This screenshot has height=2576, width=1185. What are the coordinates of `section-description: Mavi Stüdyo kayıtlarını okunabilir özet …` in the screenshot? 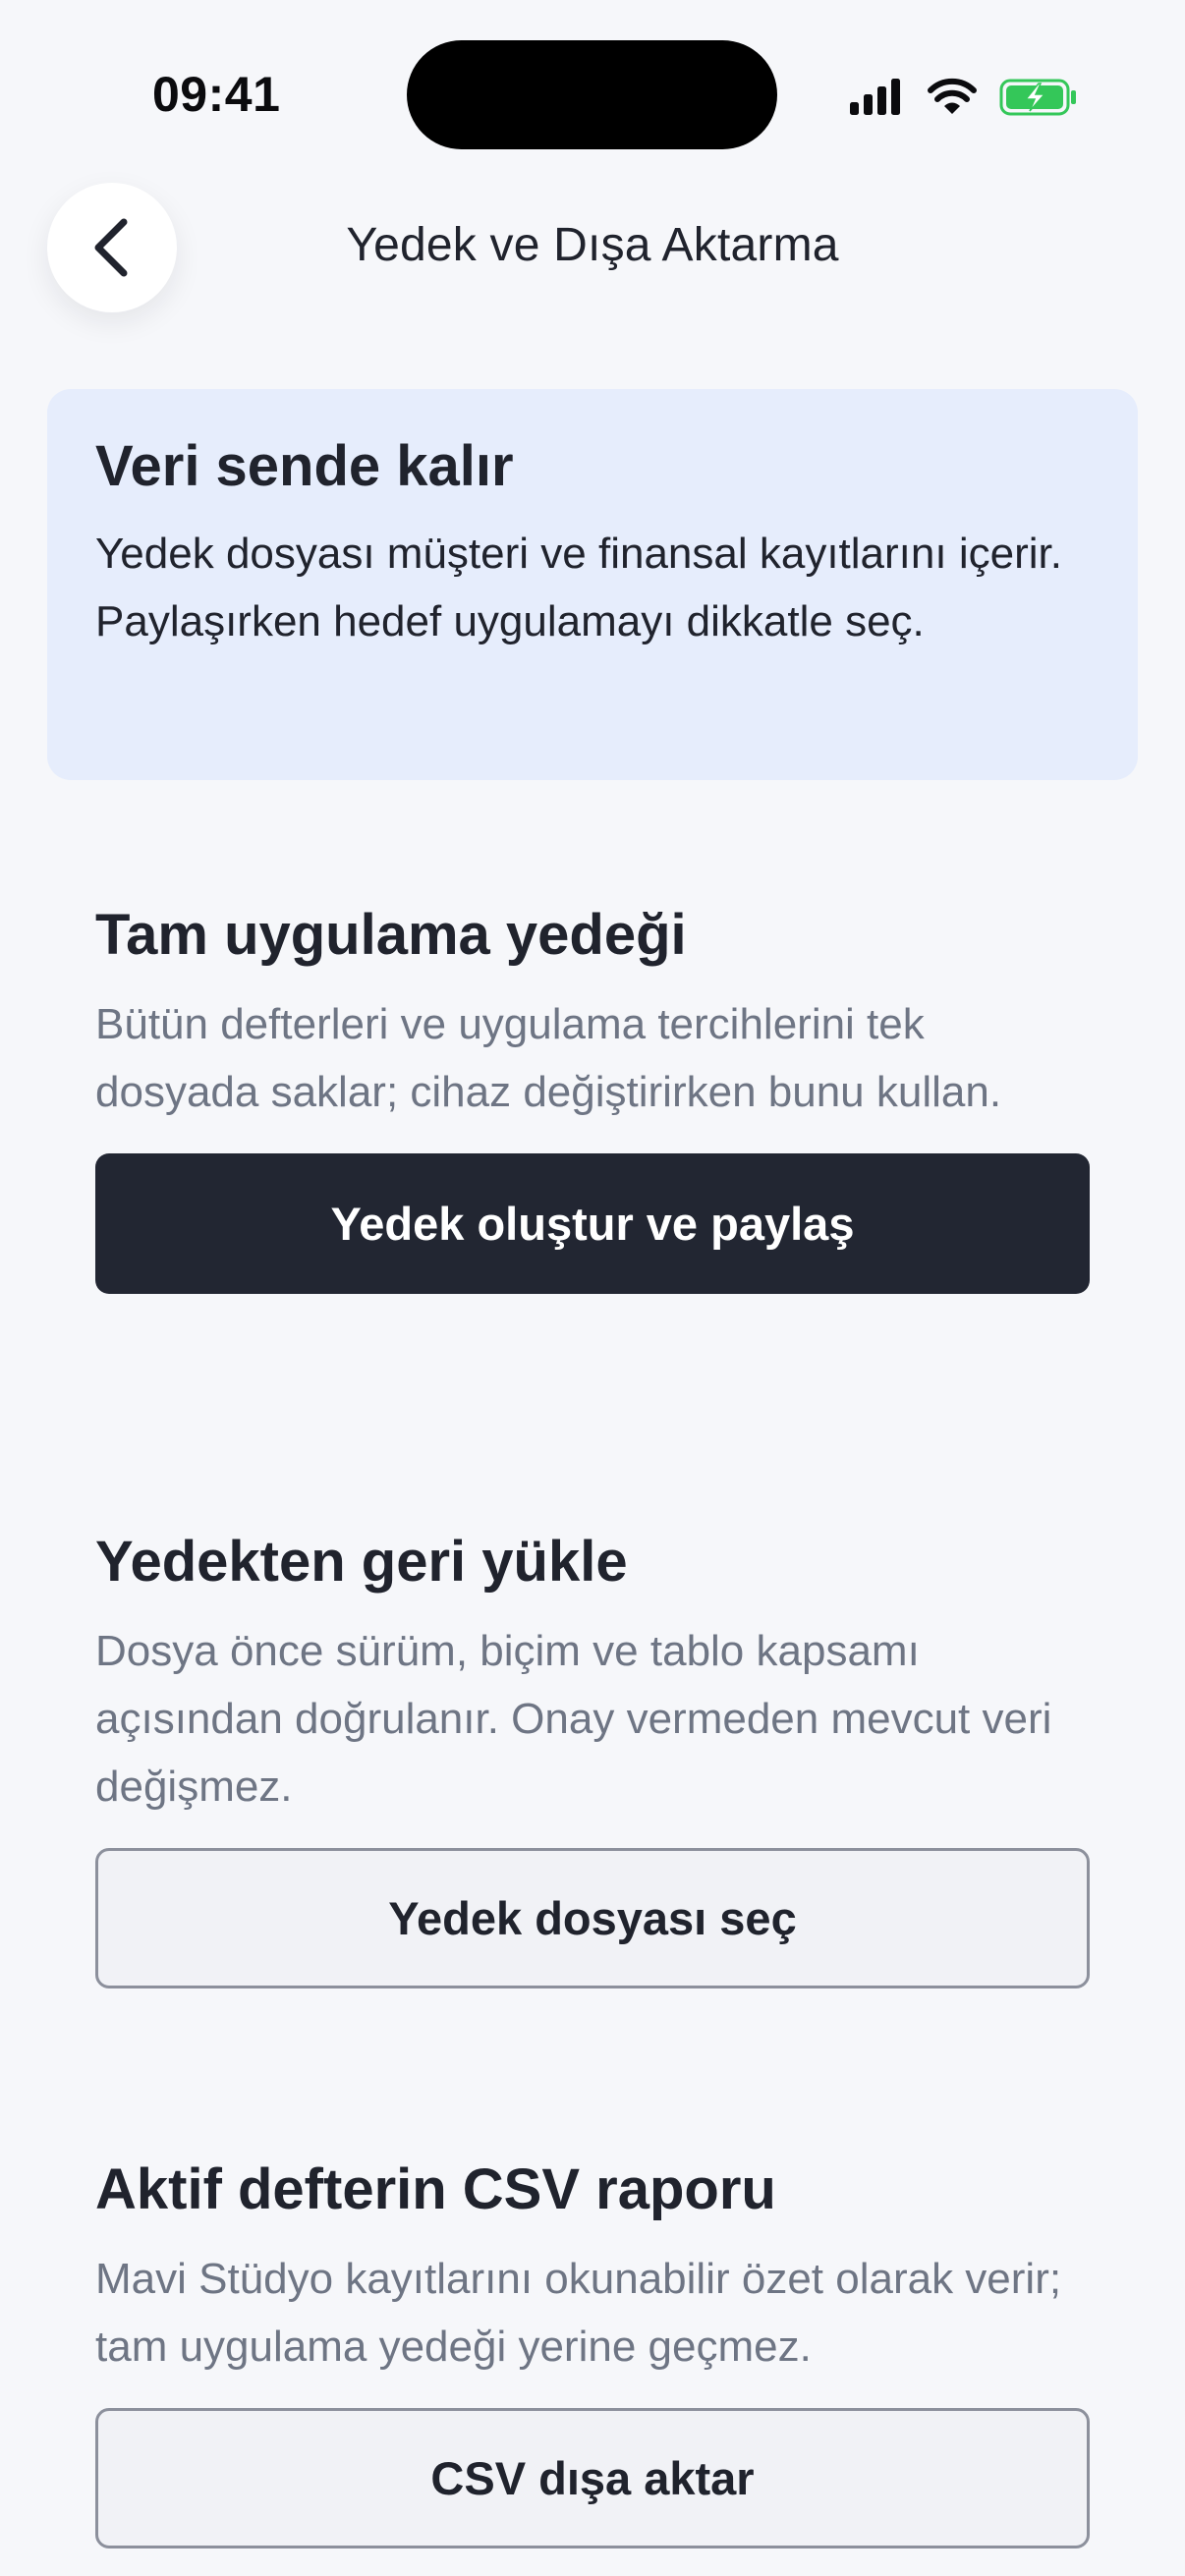 It's located at (579, 2313).